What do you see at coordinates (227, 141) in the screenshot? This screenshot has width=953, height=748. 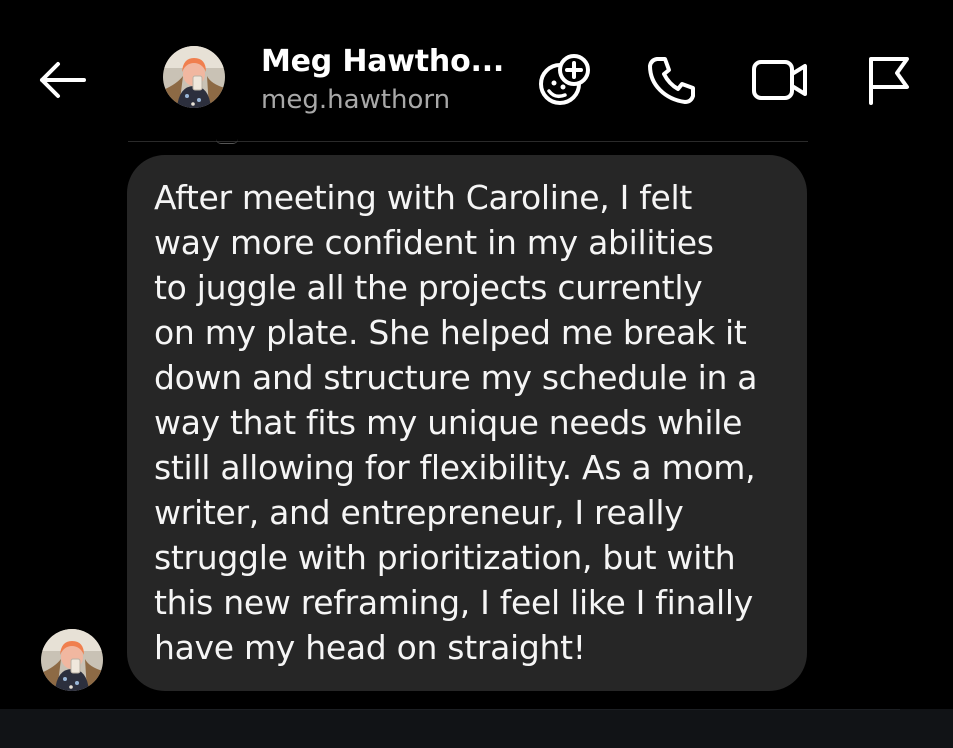 I see `previous-message-edge` at bounding box center [227, 141].